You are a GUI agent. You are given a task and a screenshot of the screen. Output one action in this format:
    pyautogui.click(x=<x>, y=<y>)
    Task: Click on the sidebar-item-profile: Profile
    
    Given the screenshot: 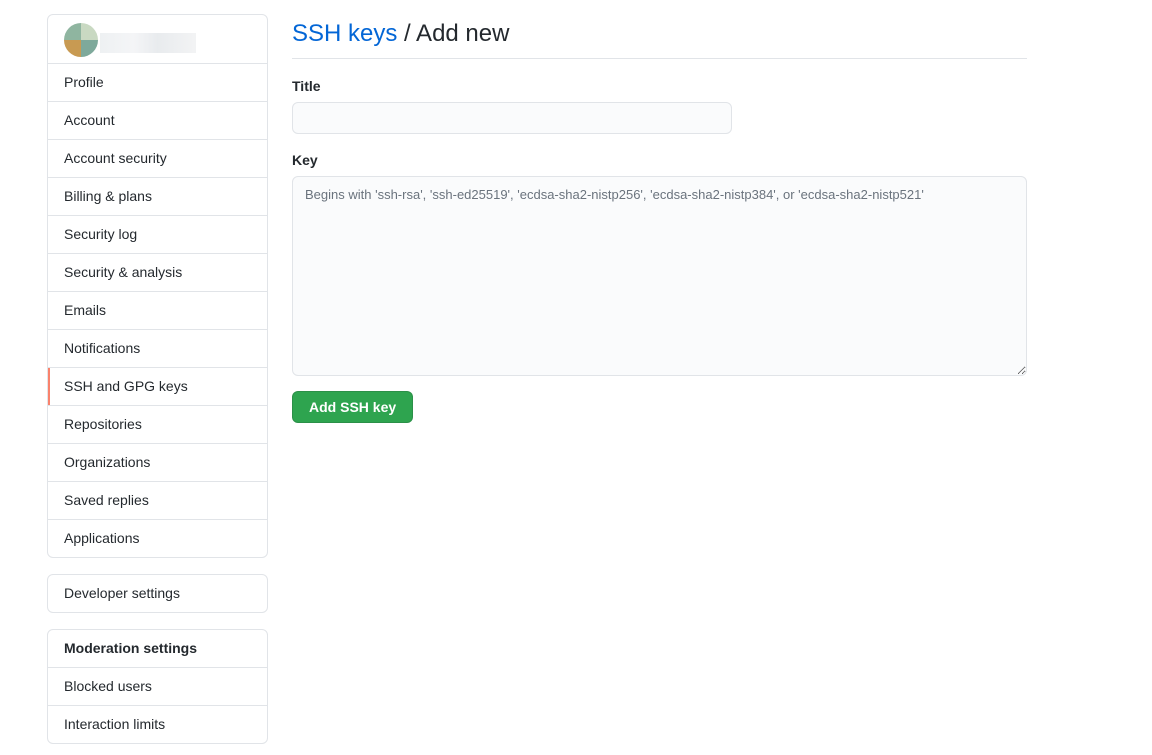 What is the action you would take?
    pyautogui.click(x=157, y=83)
    